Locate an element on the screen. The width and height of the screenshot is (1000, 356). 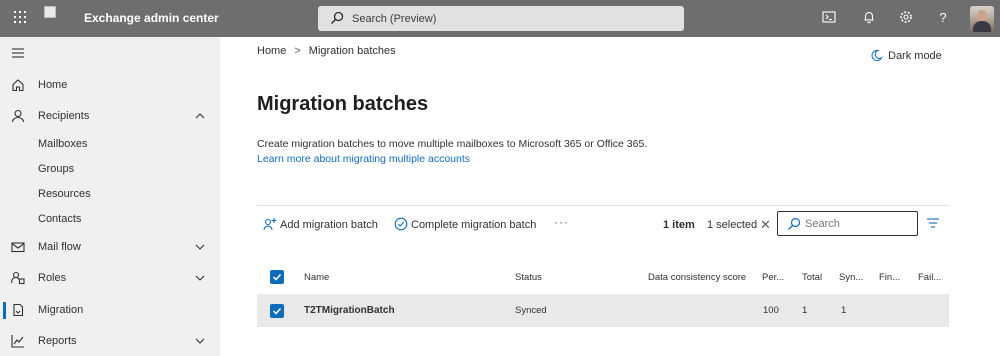
add-people-icon is located at coordinates (270, 224).